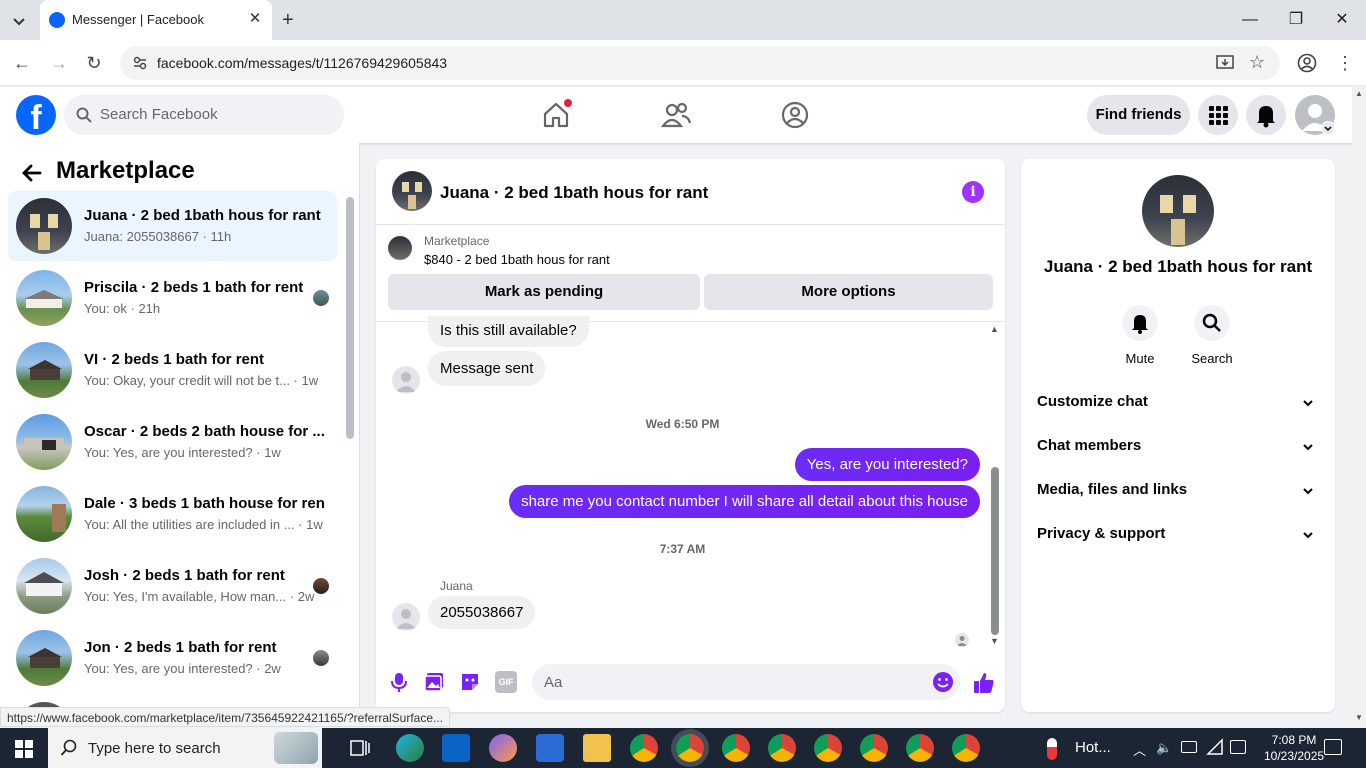 This screenshot has width=1366, height=768. What do you see at coordinates (1238, 747) in the screenshot?
I see `device-icon` at bounding box center [1238, 747].